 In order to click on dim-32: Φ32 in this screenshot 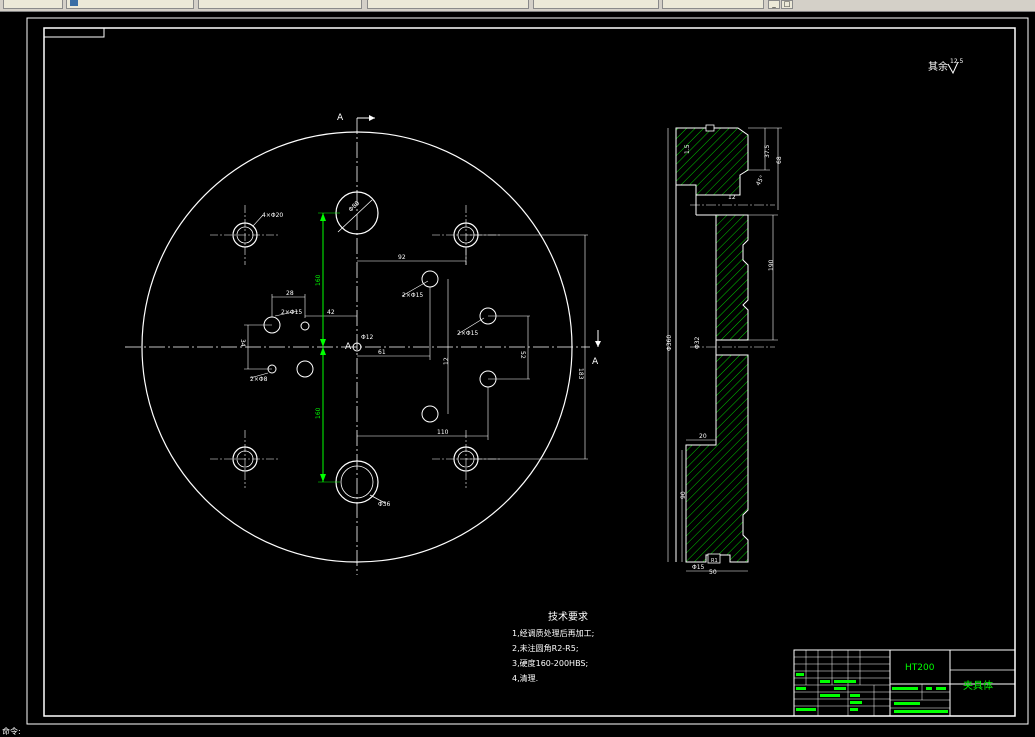, I will do `click(697, 342)`.